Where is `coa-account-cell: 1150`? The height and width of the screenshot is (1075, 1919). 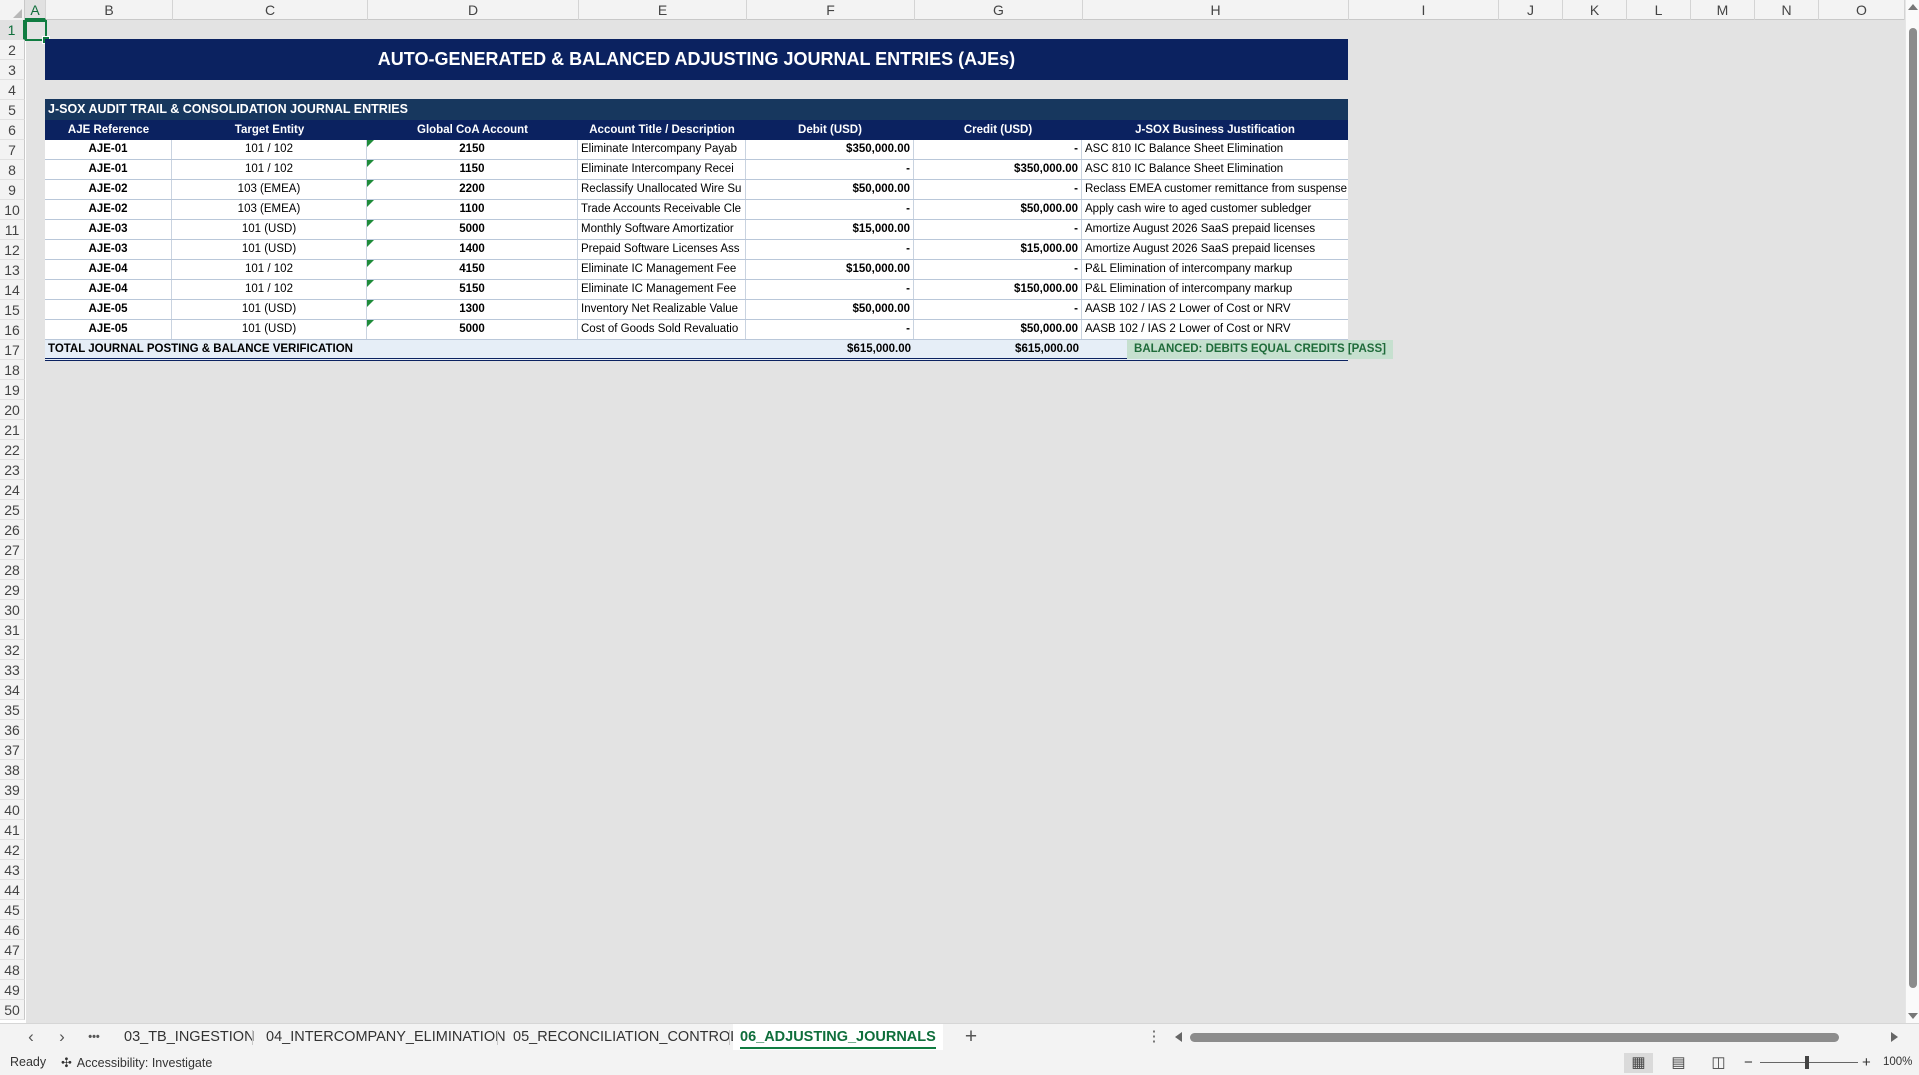
coa-account-cell: 1150 is located at coordinates (472, 169).